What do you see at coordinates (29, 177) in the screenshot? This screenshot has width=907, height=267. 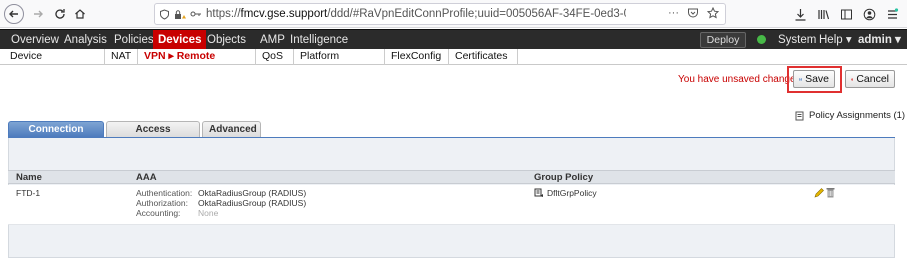 I see `column-header-name: Name` at bounding box center [29, 177].